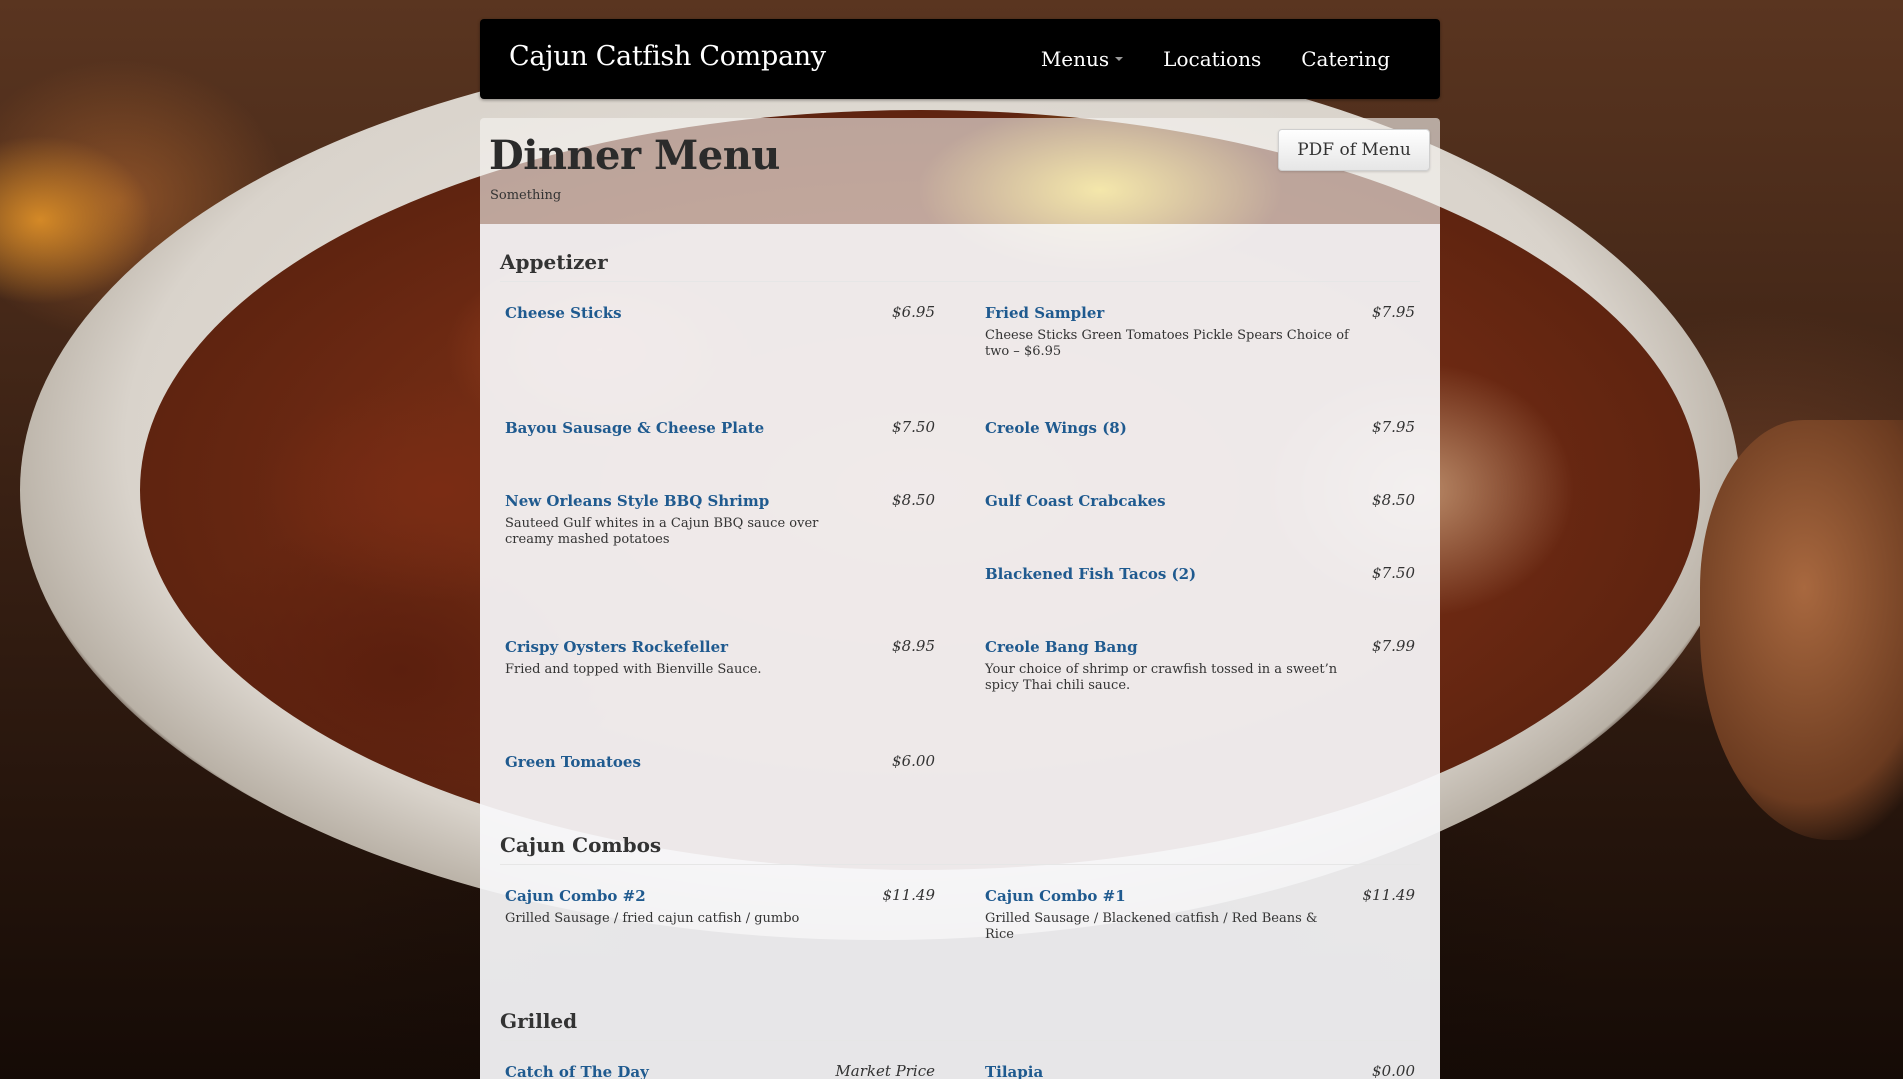 This screenshot has width=1903, height=1079. Describe the element at coordinates (1393, 646) in the screenshot. I see `menu-item-price: $7.99` at that location.